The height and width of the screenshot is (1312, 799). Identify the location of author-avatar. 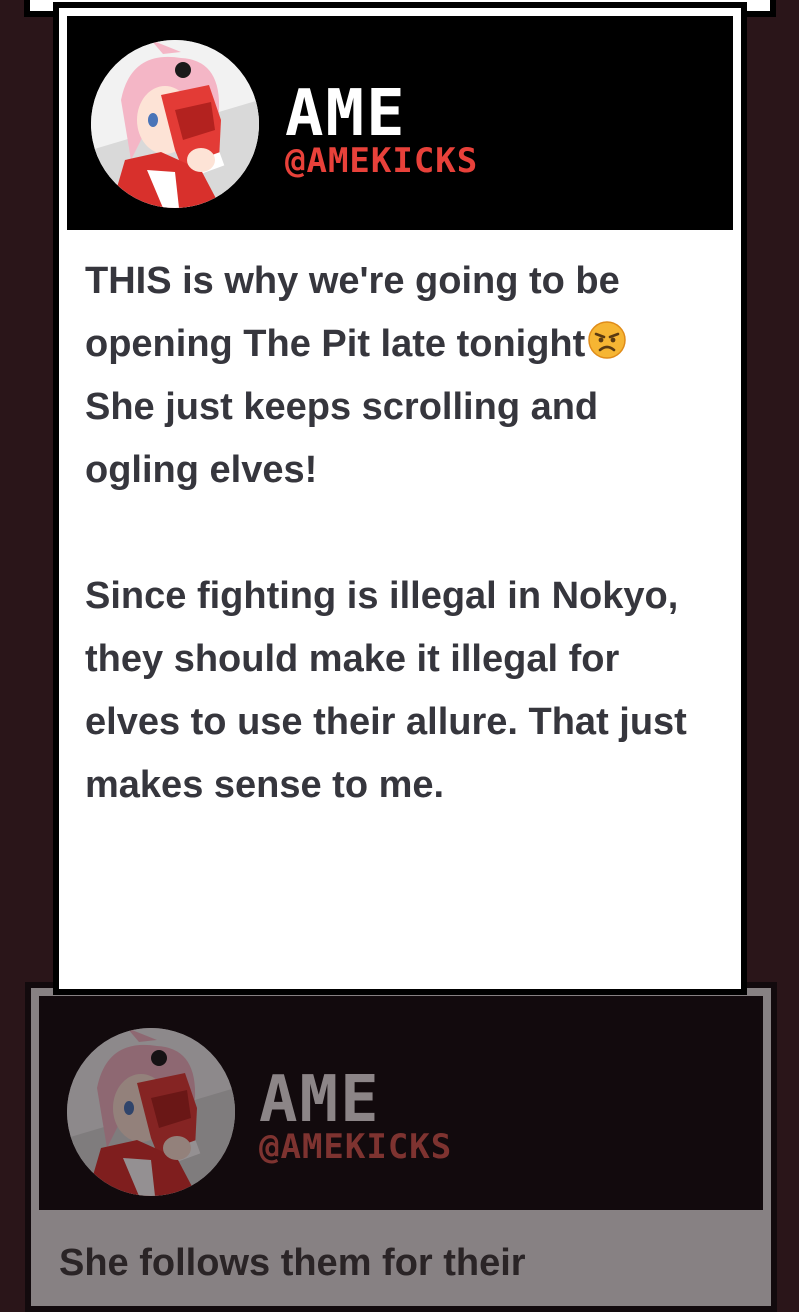
(175, 124).